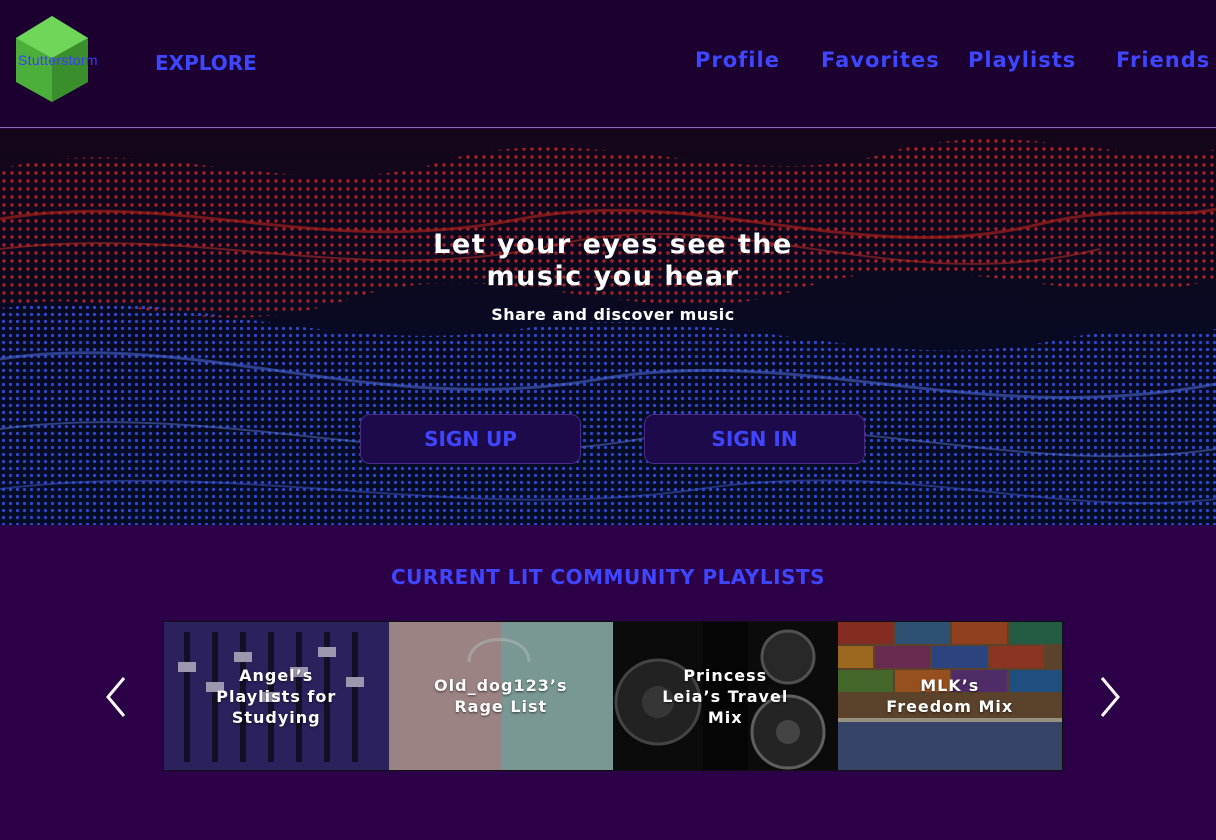 The image size is (1216, 840). I want to click on nav-playlists: Playlists, so click(1022, 60).